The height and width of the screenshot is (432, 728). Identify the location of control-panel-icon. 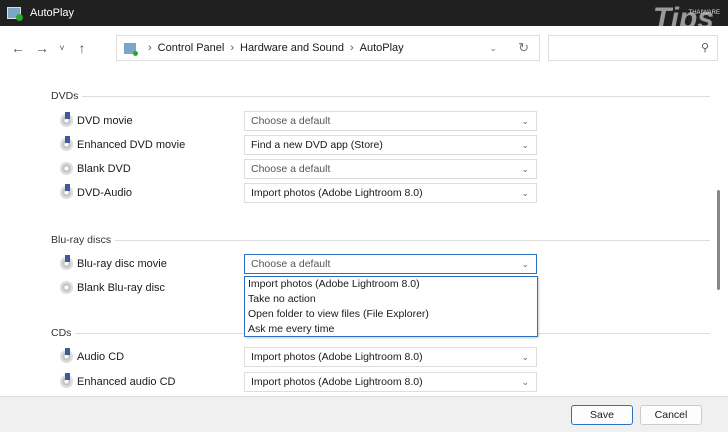
(131, 49).